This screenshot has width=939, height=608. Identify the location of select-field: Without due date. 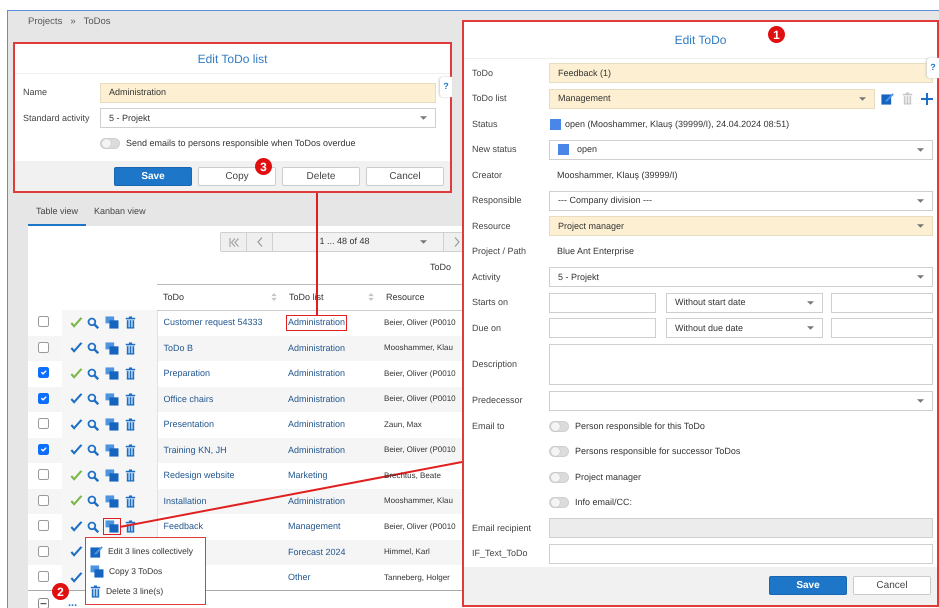
(744, 328).